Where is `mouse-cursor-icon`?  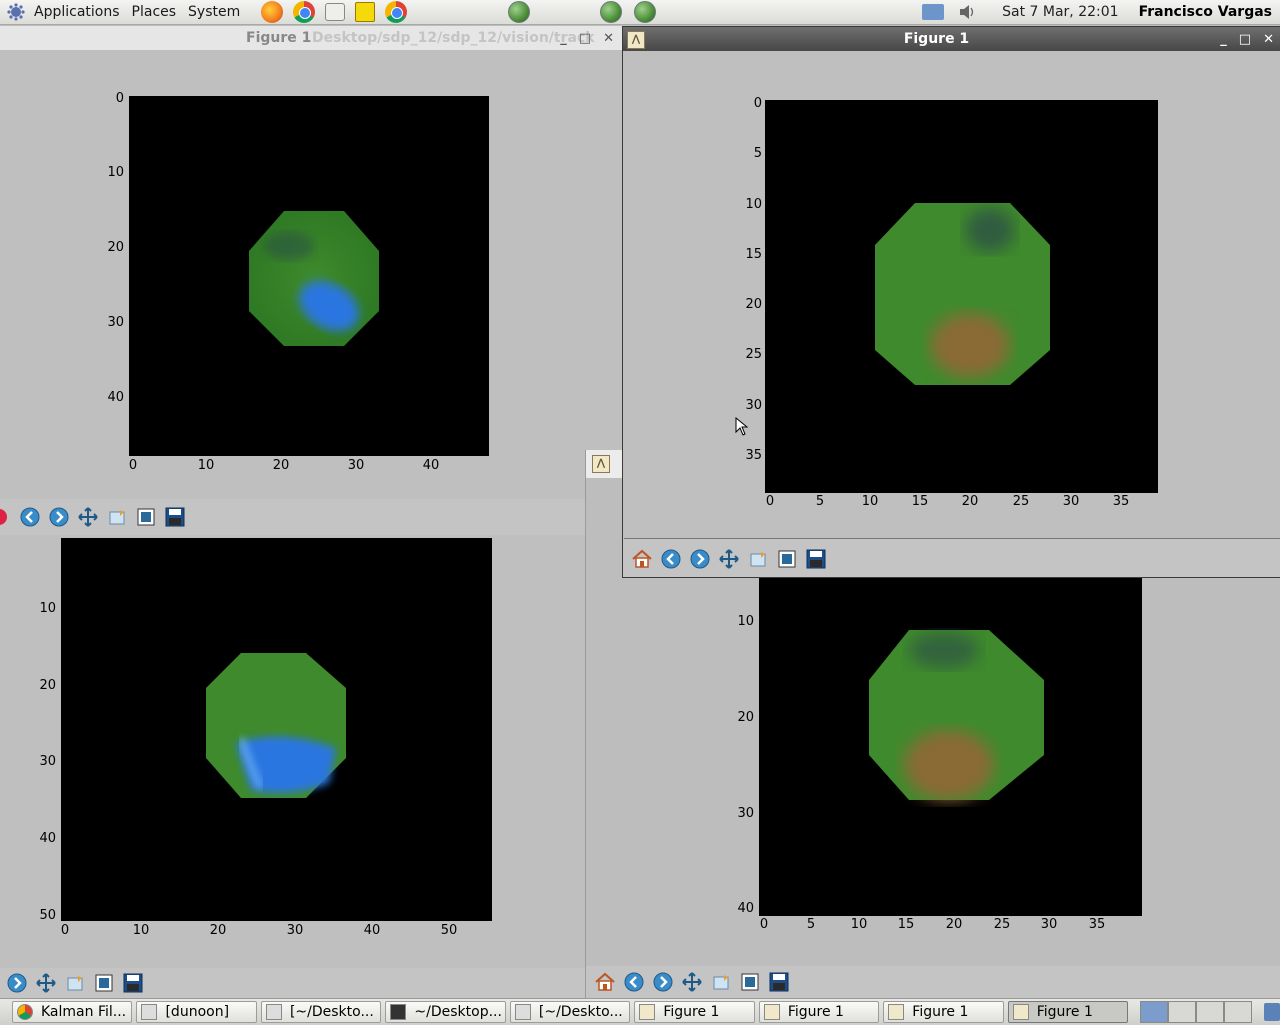
mouse-cursor-icon is located at coordinates (742, 426).